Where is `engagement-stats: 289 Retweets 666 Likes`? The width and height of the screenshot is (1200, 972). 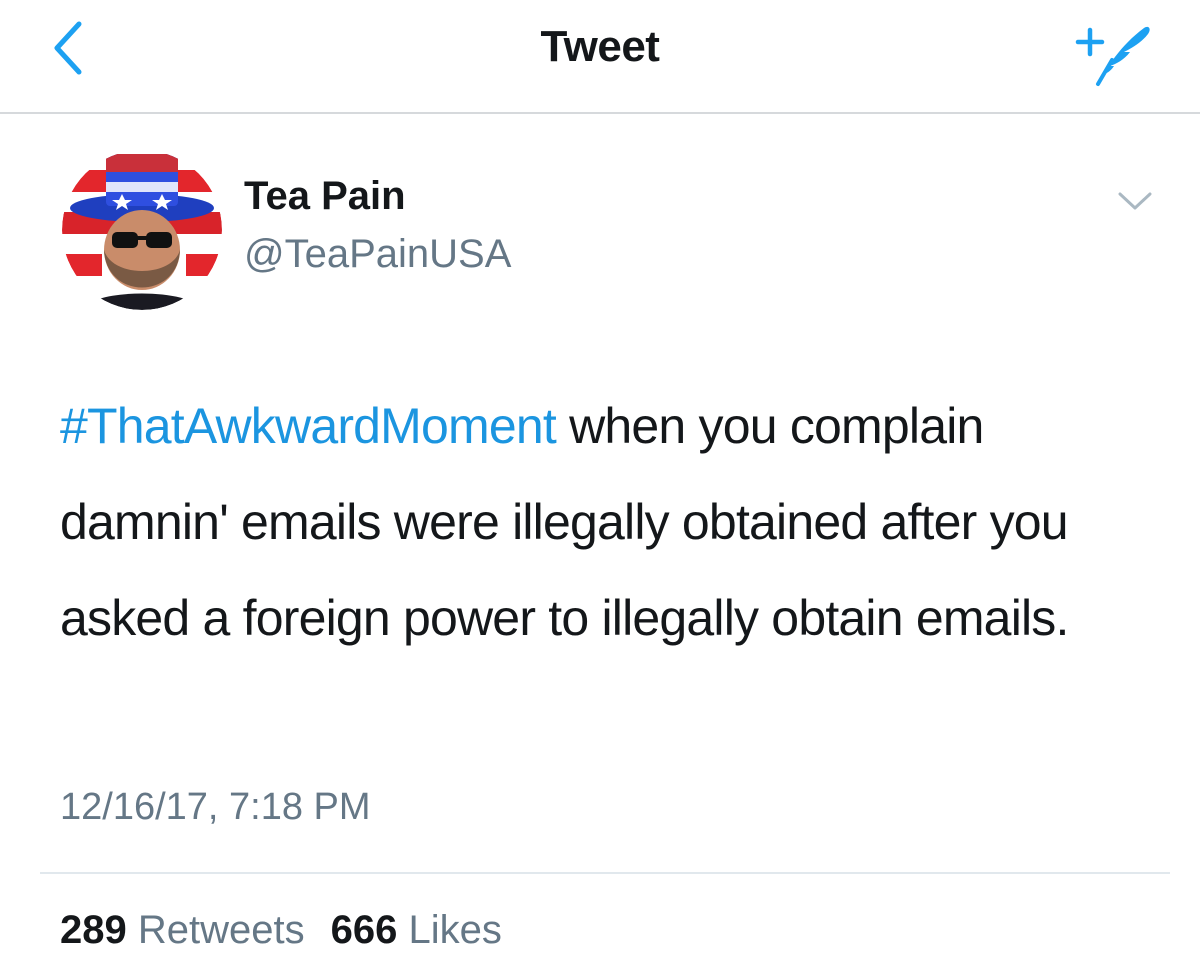
engagement-stats: 289 Retweets 666 Likes is located at coordinates (281, 930).